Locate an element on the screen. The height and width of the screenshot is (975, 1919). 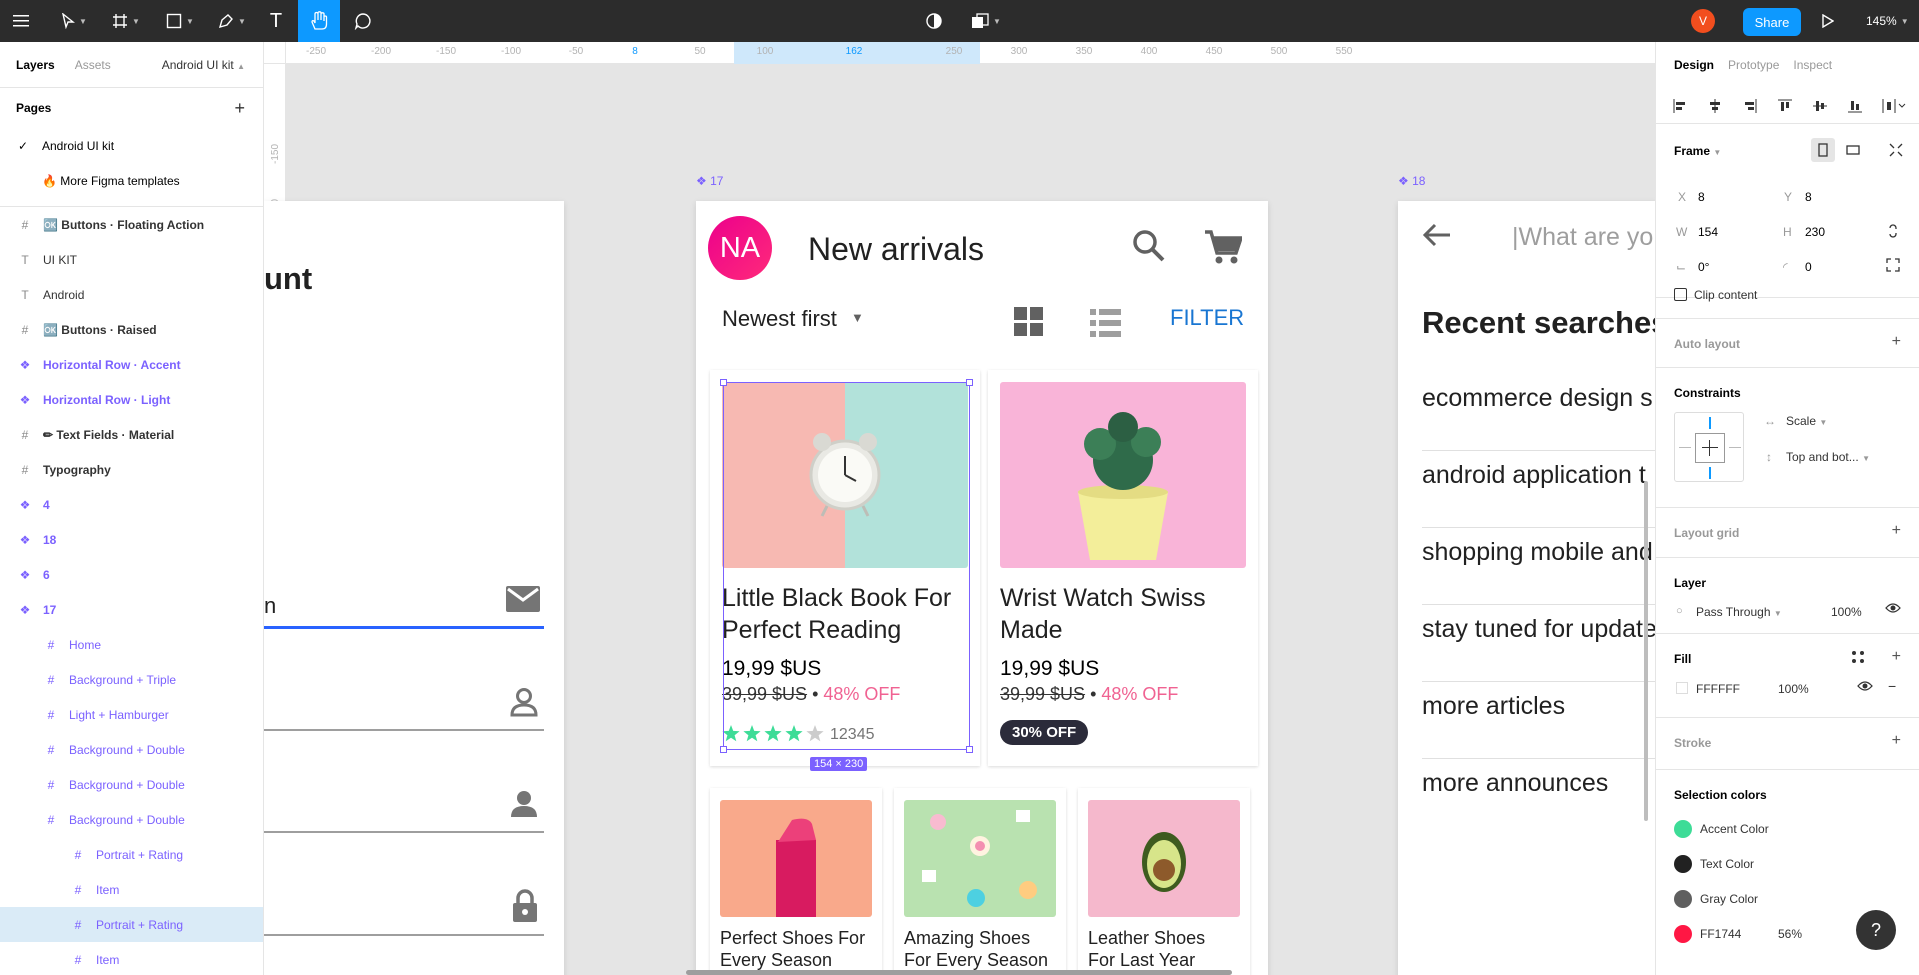
fill-hex-input: FFFFFF is located at coordinates (1718, 689).